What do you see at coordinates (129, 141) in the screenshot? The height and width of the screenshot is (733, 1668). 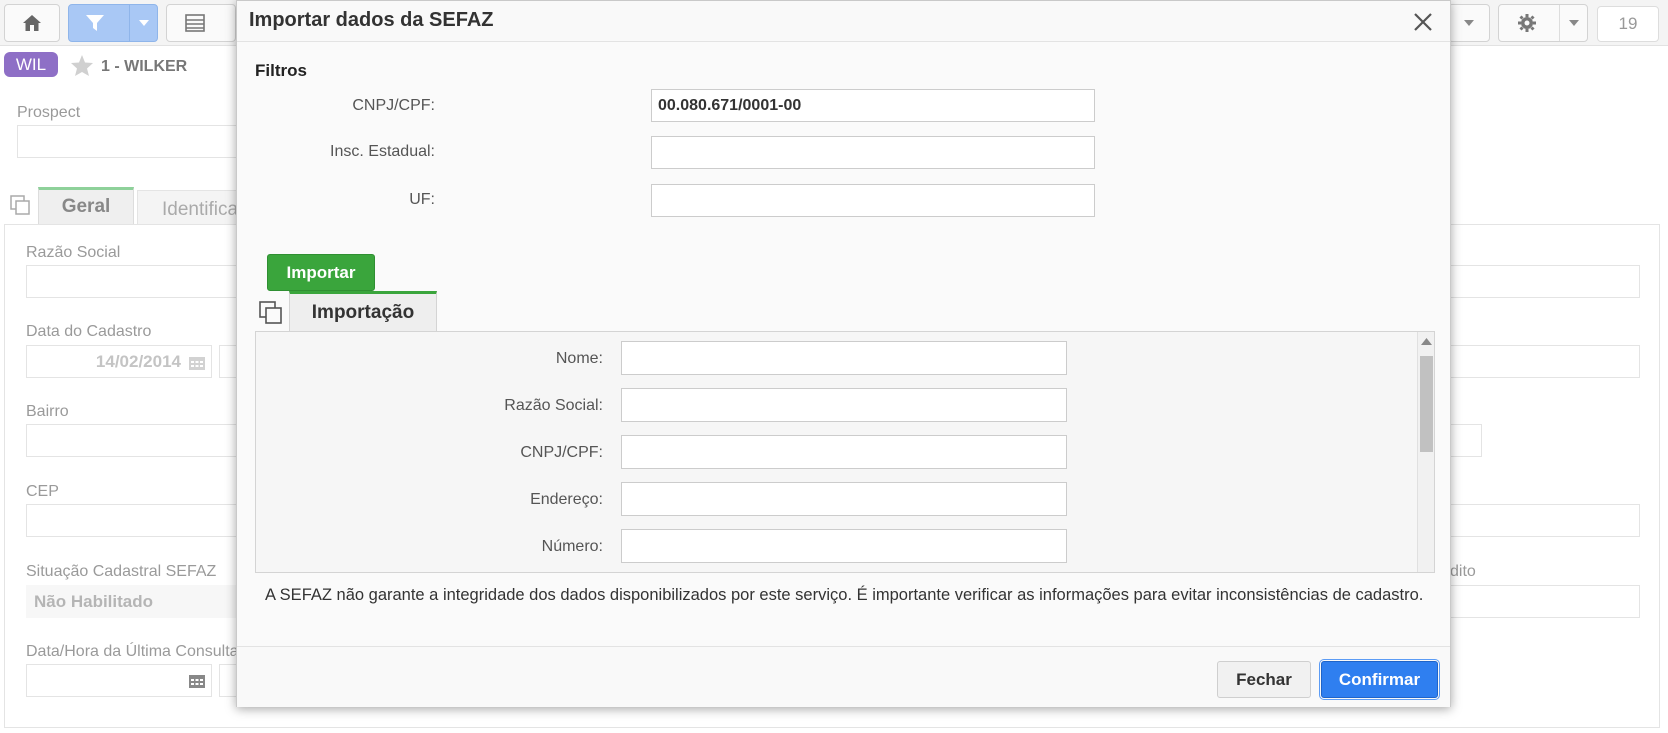 I see `prospect-field` at bounding box center [129, 141].